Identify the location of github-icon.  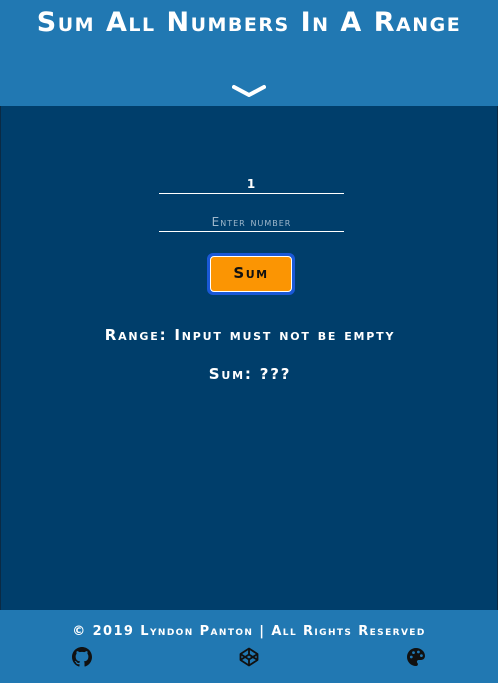
(82, 657).